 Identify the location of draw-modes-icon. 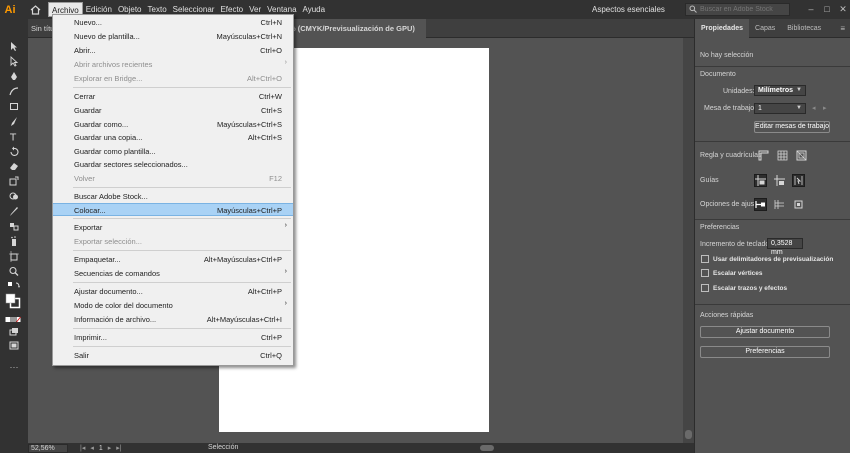
(14, 332).